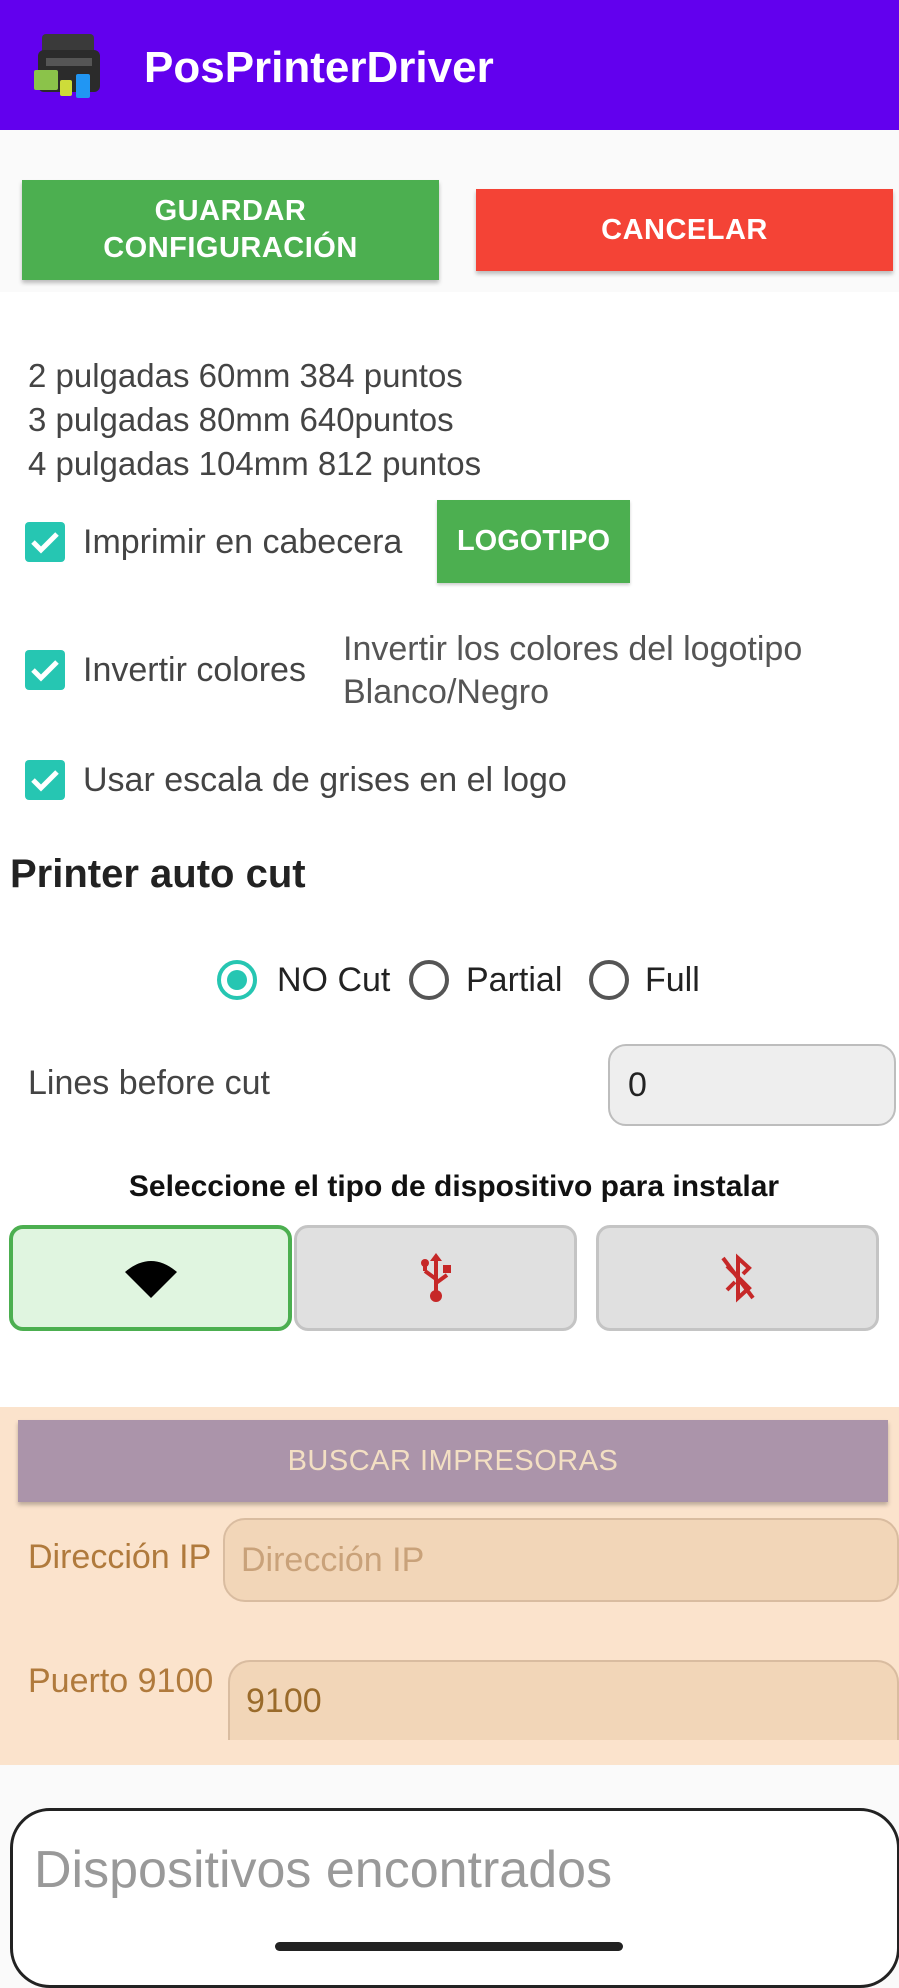  What do you see at coordinates (514, 980) in the screenshot?
I see `radio-partial-label: Partial` at bounding box center [514, 980].